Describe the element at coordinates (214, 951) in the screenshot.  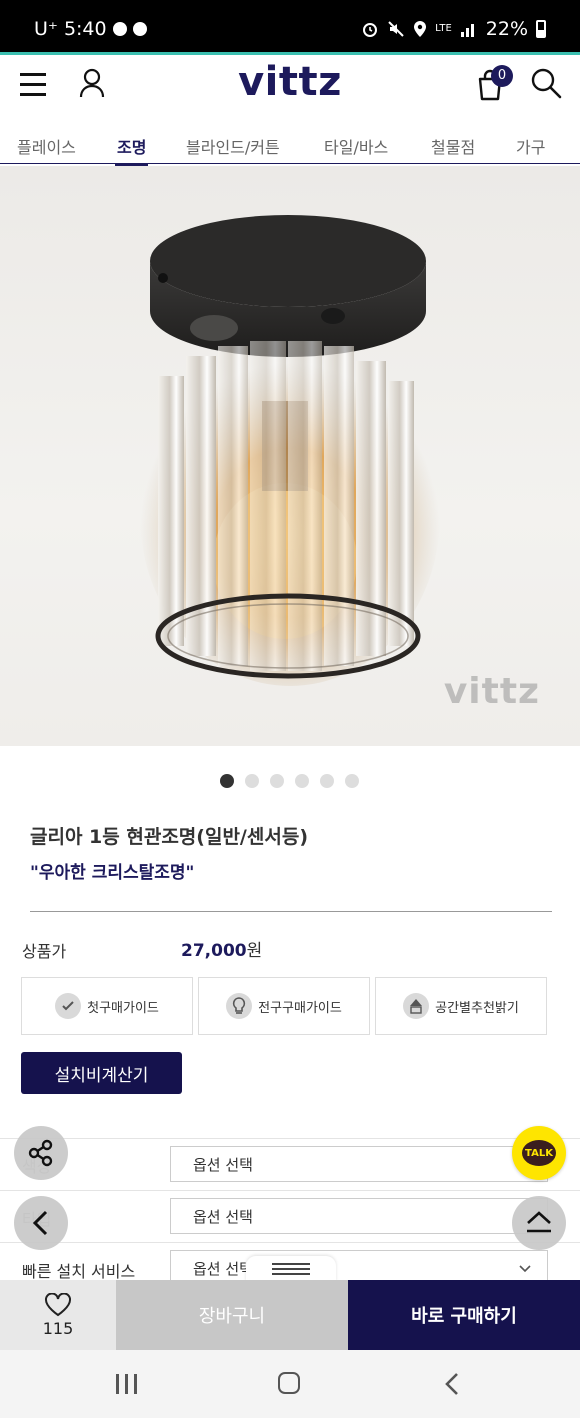
I see `price-value: 27,000` at that location.